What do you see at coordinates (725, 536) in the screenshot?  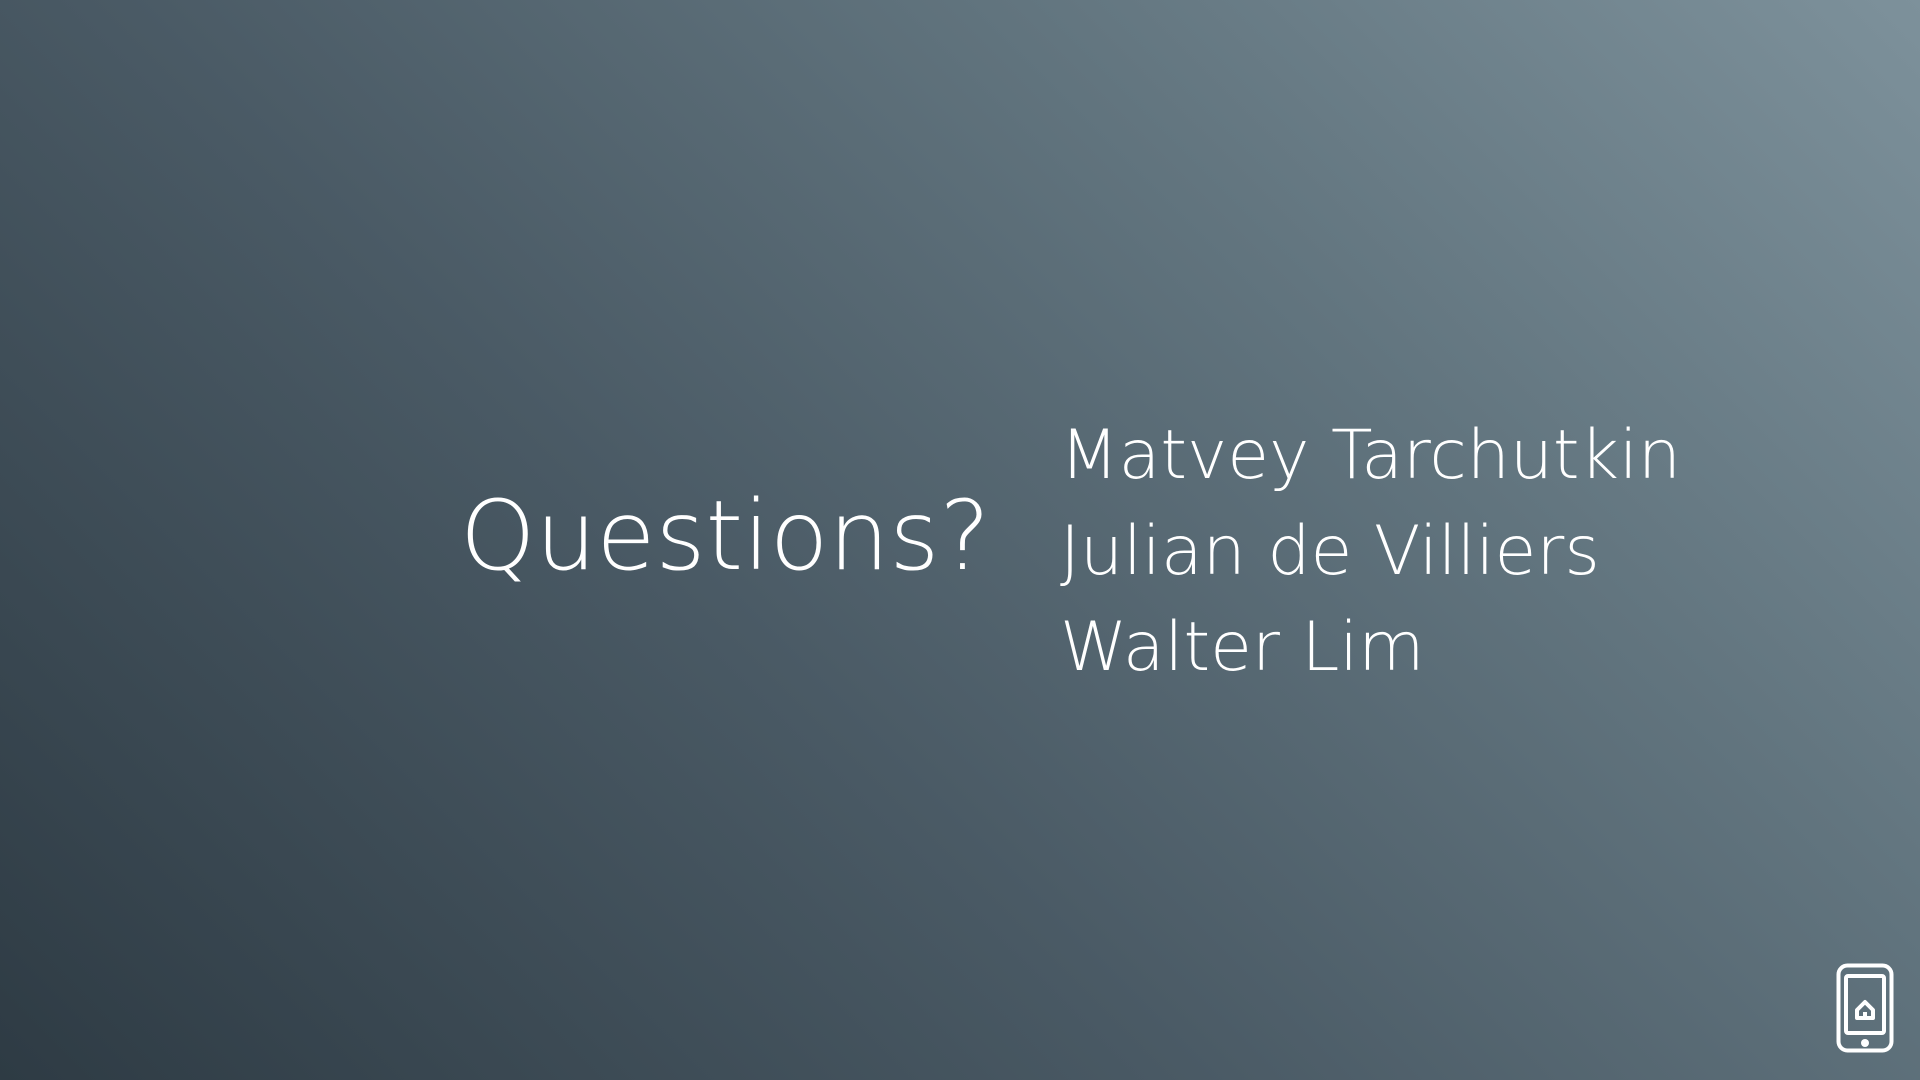 I see `questions-heading: Questions?` at bounding box center [725, 536].